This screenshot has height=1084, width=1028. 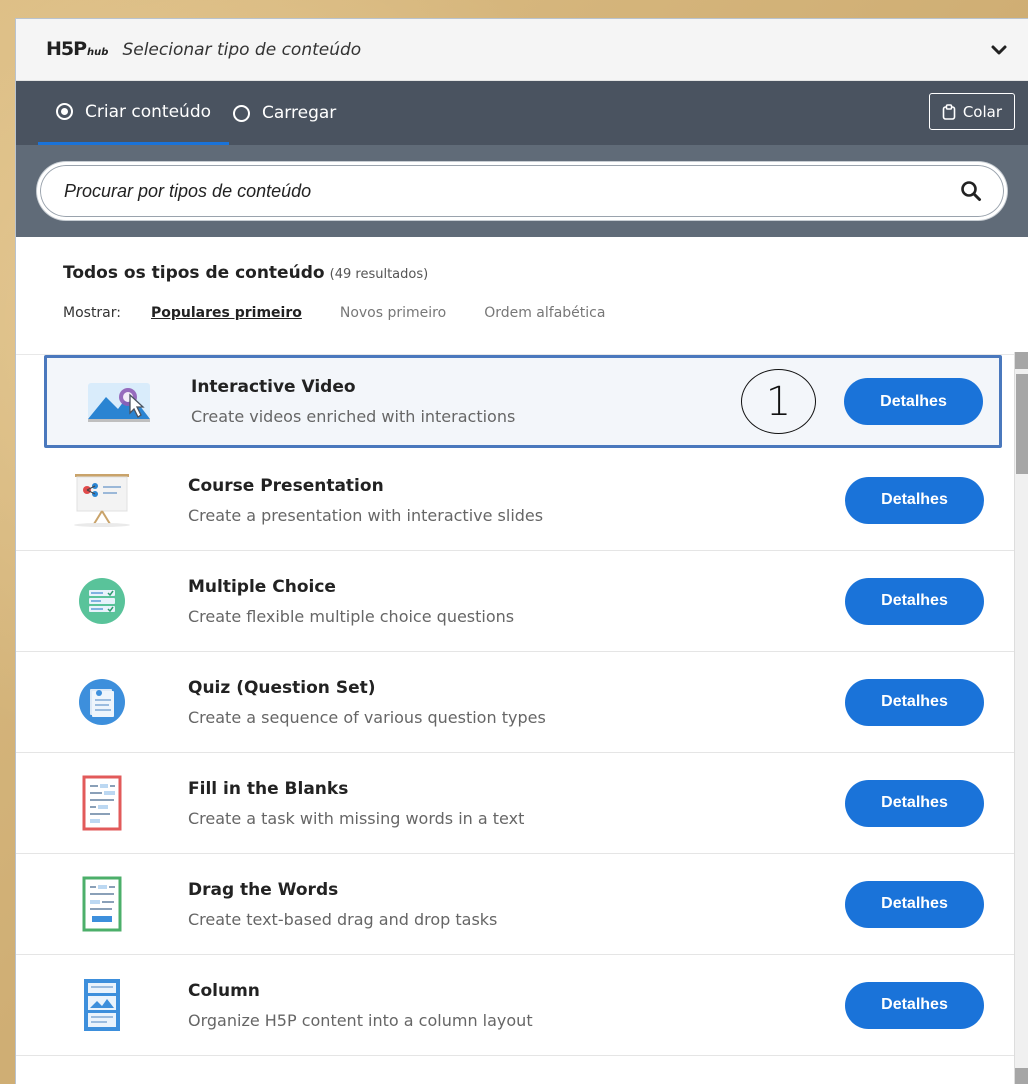 What do you see at coordinates (522, 50) in the screenshot?
I see `hub-header: H5P hub Selecionar tipo de conteúdo` at bounding box center [522, 50].